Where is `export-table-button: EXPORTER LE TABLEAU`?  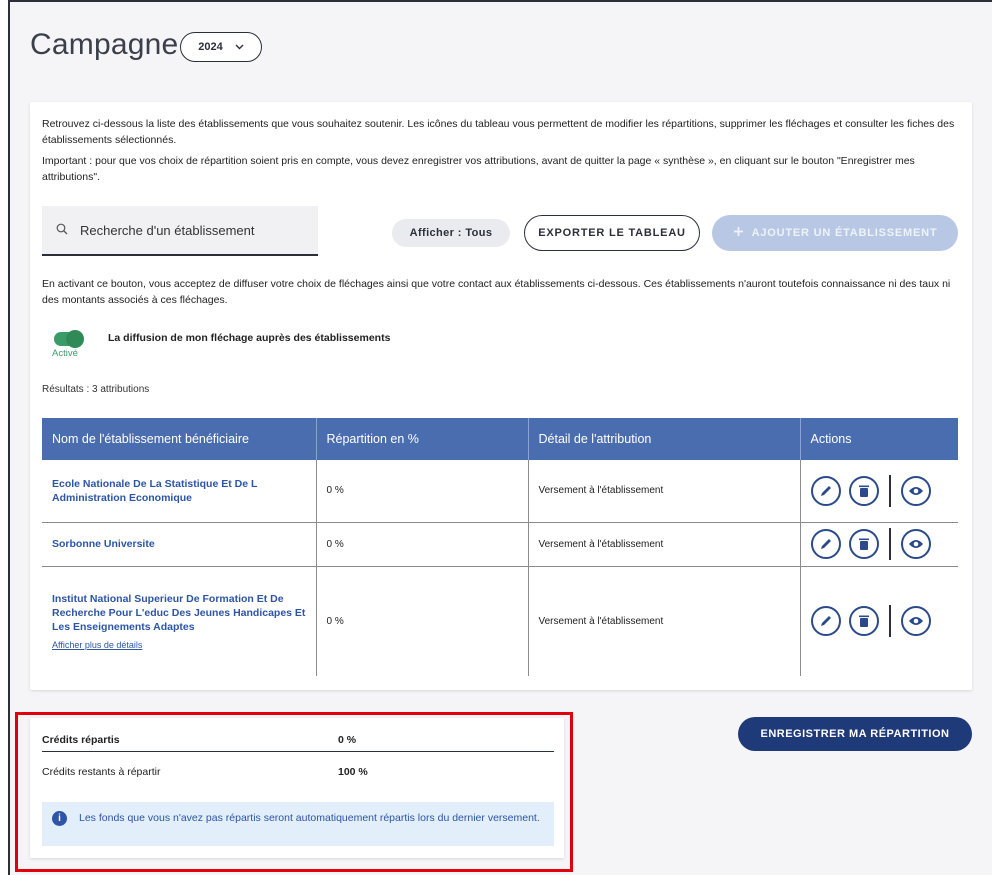
export-table-button: EXPORTER LE TABLEAU is located at coordinates (612, 233).